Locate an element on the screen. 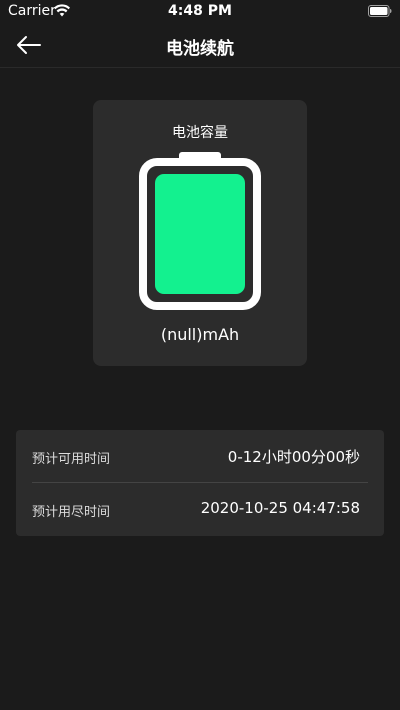 This screenshot has width=400, height=710. status-bar: Carrier 4:48 PM is located at coordinates (200, 11).